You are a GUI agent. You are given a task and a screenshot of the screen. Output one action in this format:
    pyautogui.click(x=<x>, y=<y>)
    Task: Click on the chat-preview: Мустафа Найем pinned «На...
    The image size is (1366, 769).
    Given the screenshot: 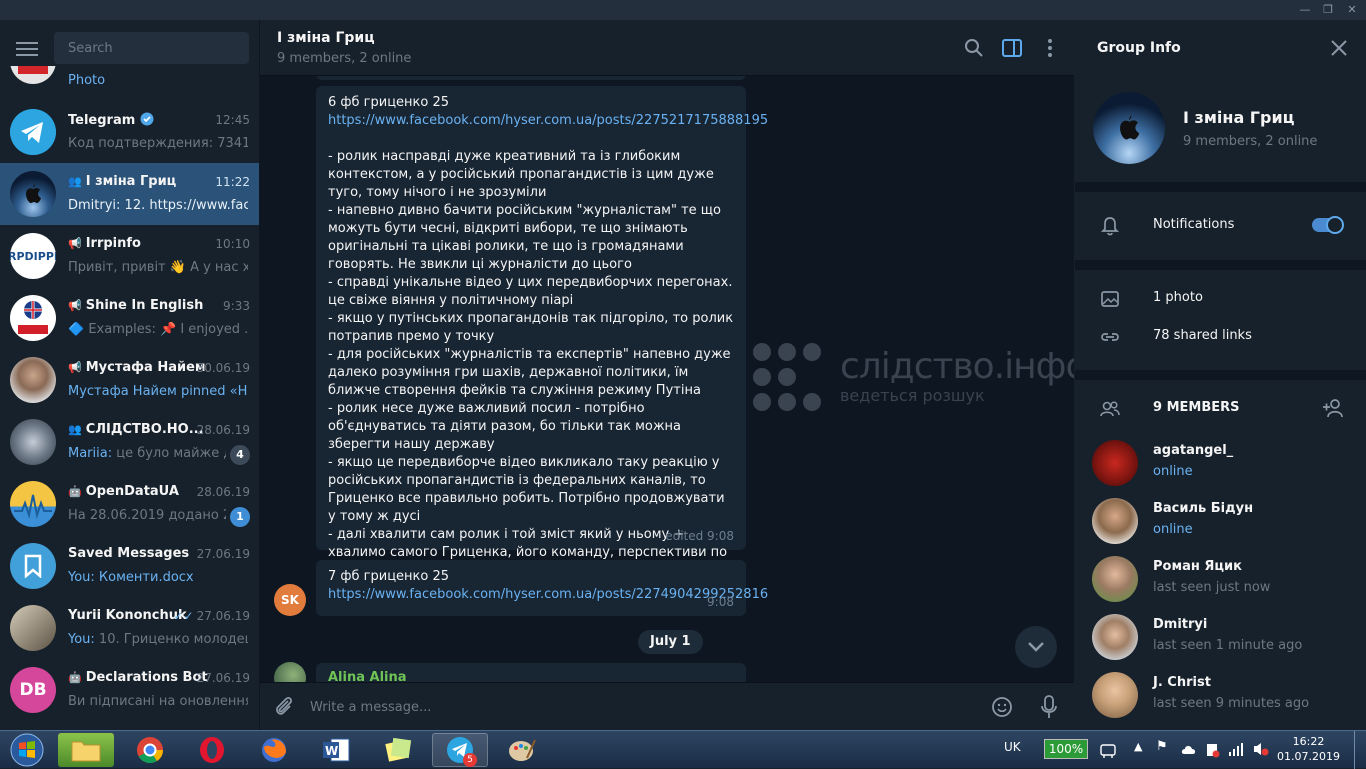 What is the action you would take?
    pyautogui.click(x=158, y=391)
    